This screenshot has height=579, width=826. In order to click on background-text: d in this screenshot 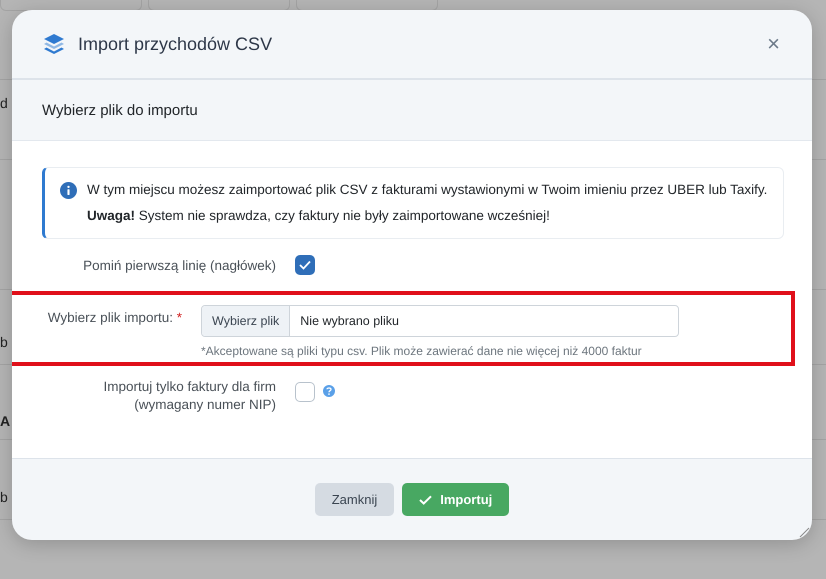, I will do `click(4, 104)`.